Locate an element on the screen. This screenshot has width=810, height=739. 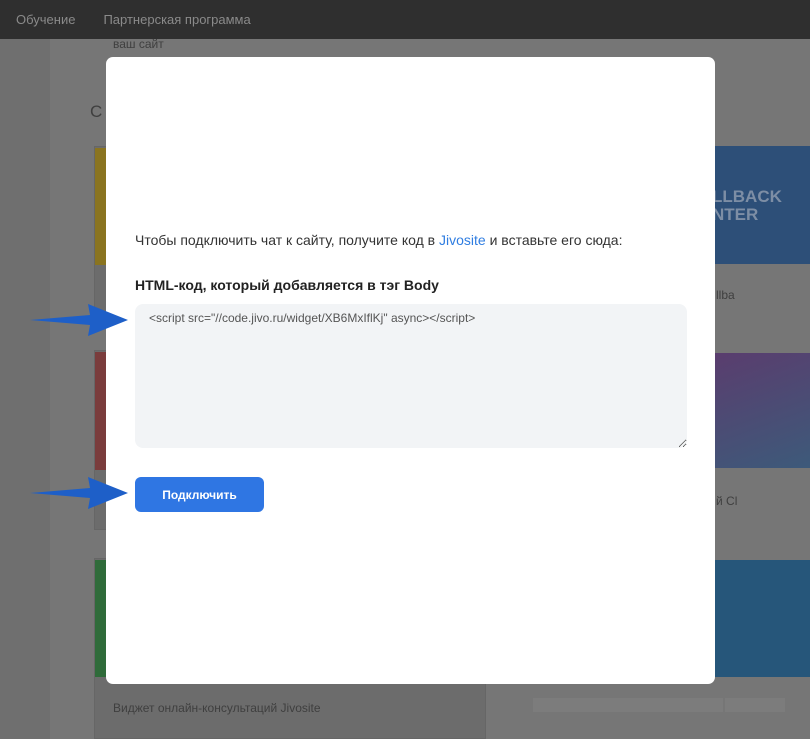
card-image-chat is located at coordinates (762, 410).